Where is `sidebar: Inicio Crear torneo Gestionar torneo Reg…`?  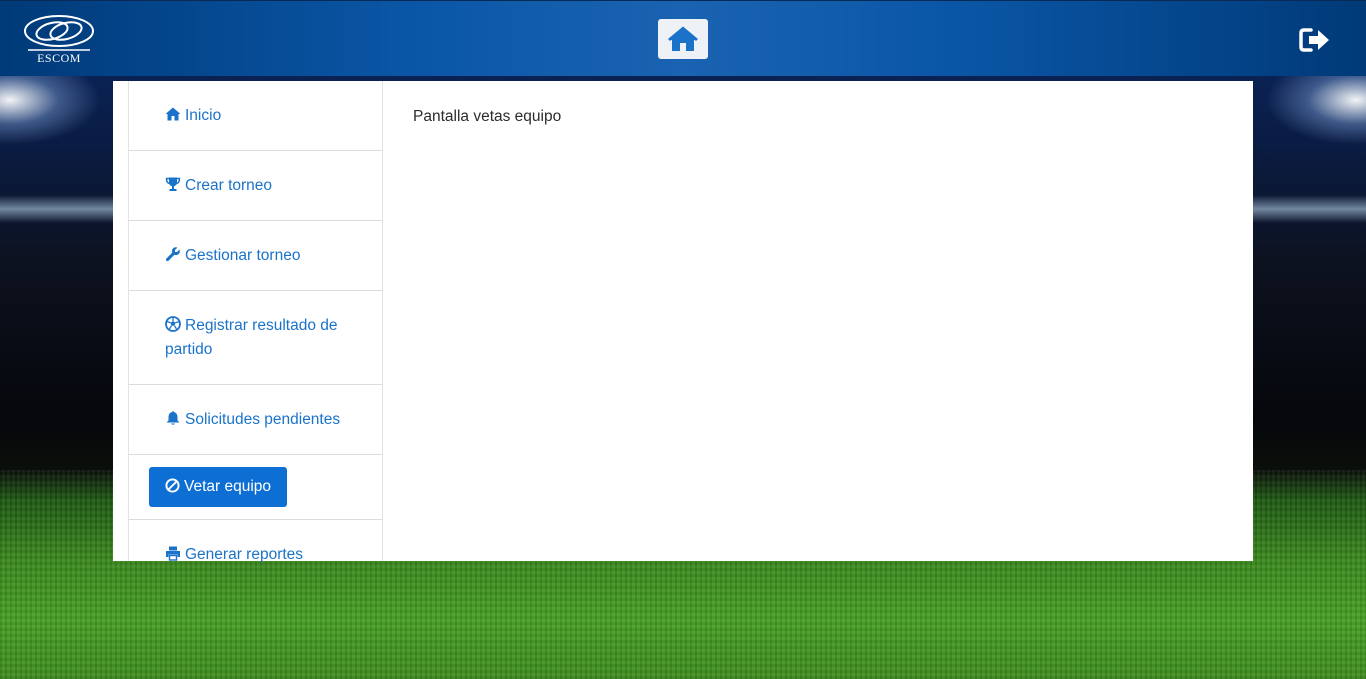 sidebar: Inicio Crear torneo Gestionar torneo Reg… is located at coordinates (255, 322).